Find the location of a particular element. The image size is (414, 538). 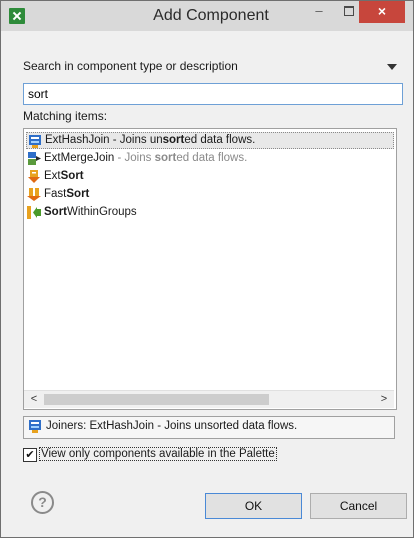

search-label: Search in component type or description is located at coordinates (130, 66).